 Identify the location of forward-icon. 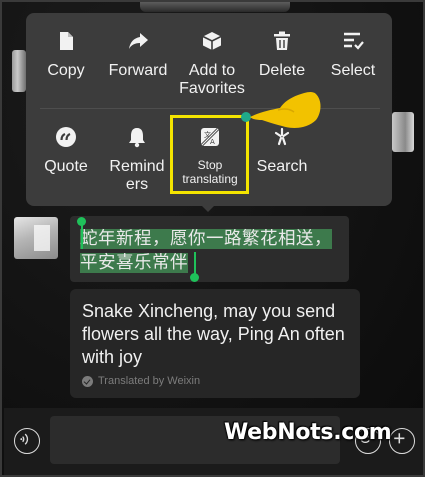
(138, 41).